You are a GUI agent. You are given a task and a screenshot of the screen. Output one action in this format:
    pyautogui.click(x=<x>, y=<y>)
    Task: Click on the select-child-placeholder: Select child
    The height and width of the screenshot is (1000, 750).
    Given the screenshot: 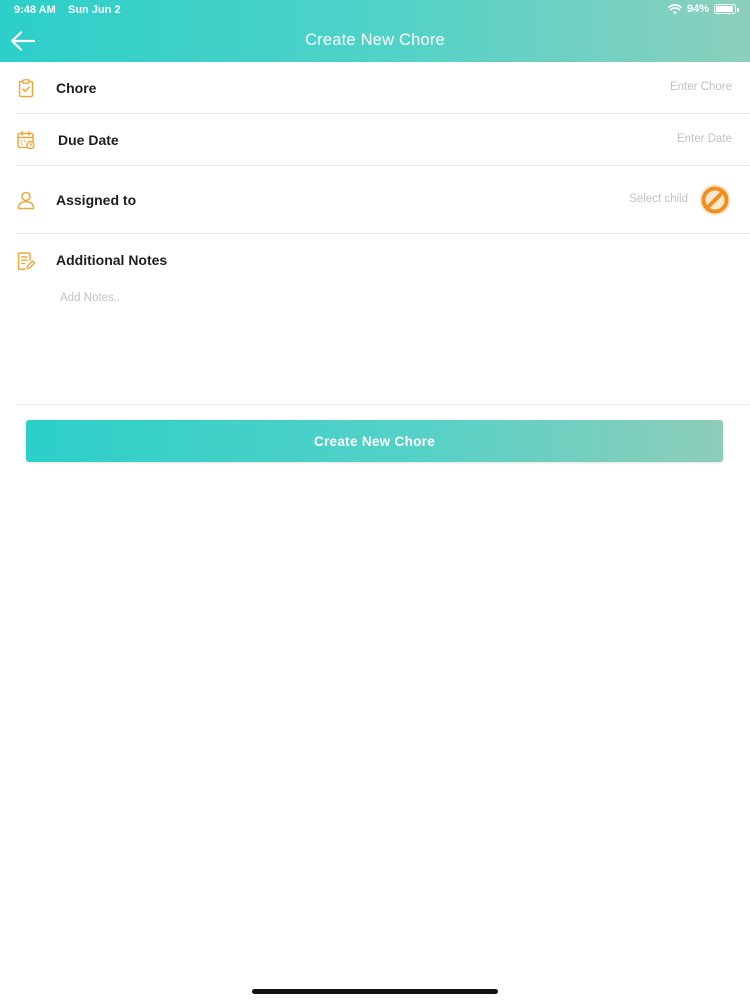 What is the action you would take?
    pyautogui.click(x=658, y=199)
    